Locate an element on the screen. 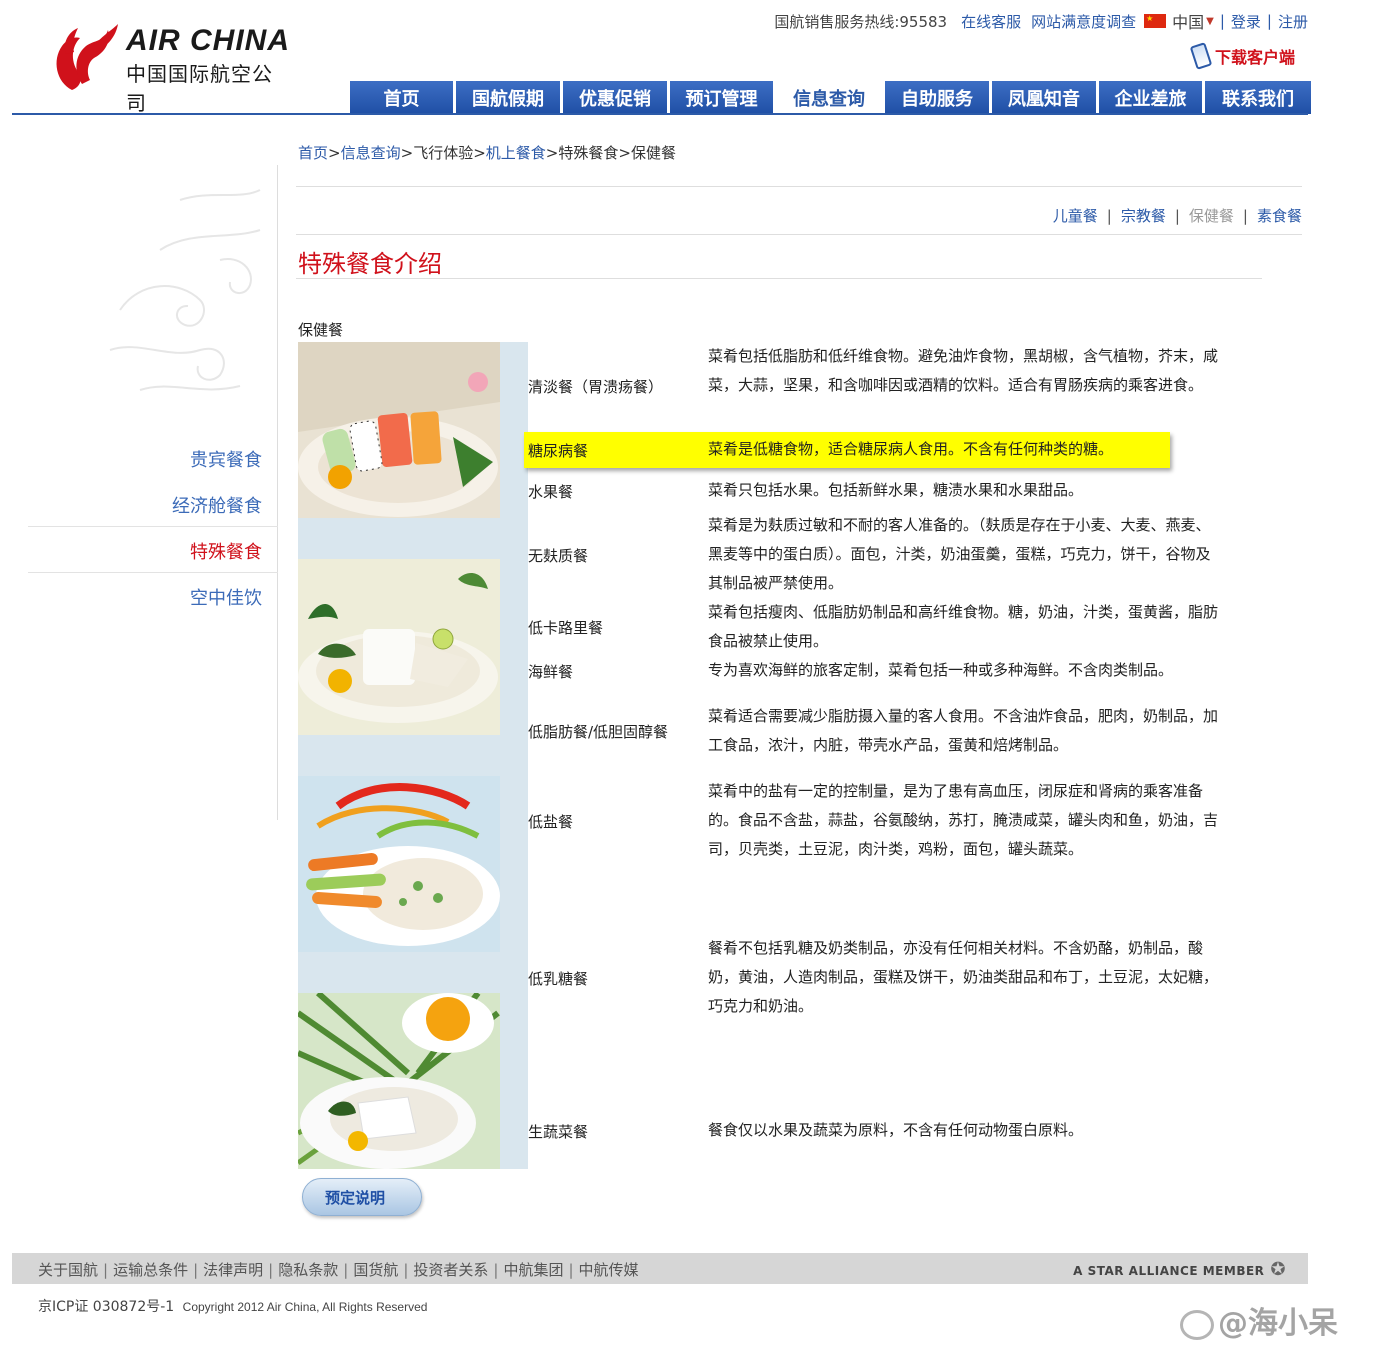  footer-link-investors: 投资者关系 is located at coordinates (450, 1270).